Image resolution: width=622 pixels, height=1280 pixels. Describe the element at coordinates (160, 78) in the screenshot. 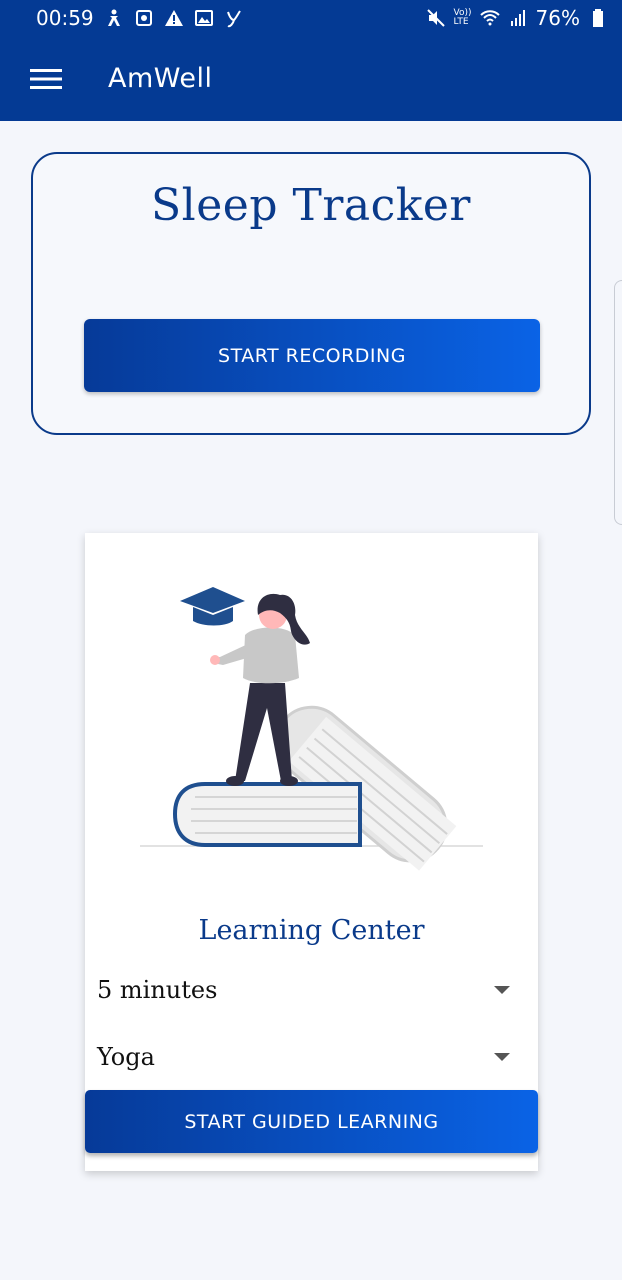

I see `app-title: AmWell` at that location.